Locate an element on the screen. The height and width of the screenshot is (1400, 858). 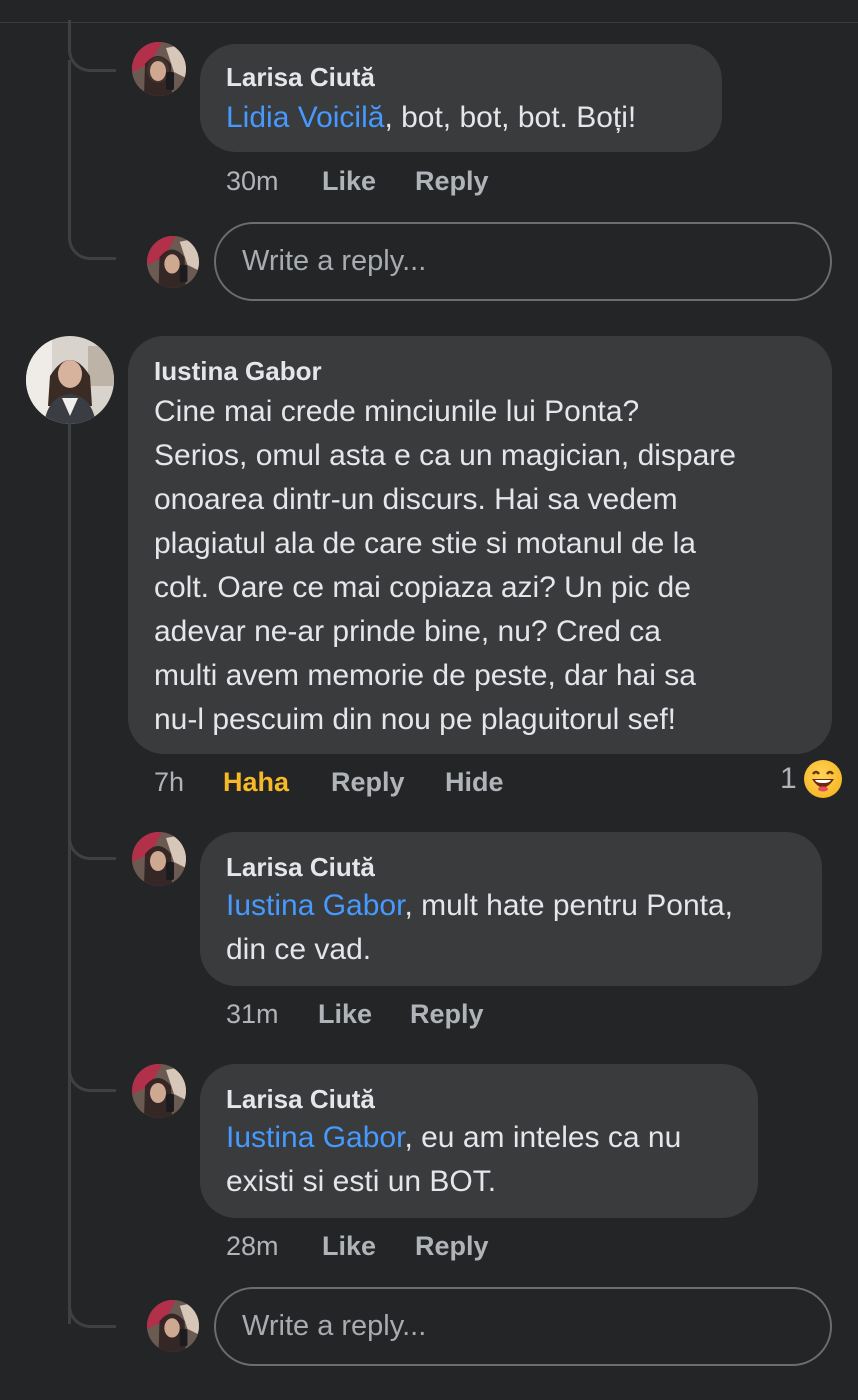
comment-time: 28m is located at coordinates (252, 1246).